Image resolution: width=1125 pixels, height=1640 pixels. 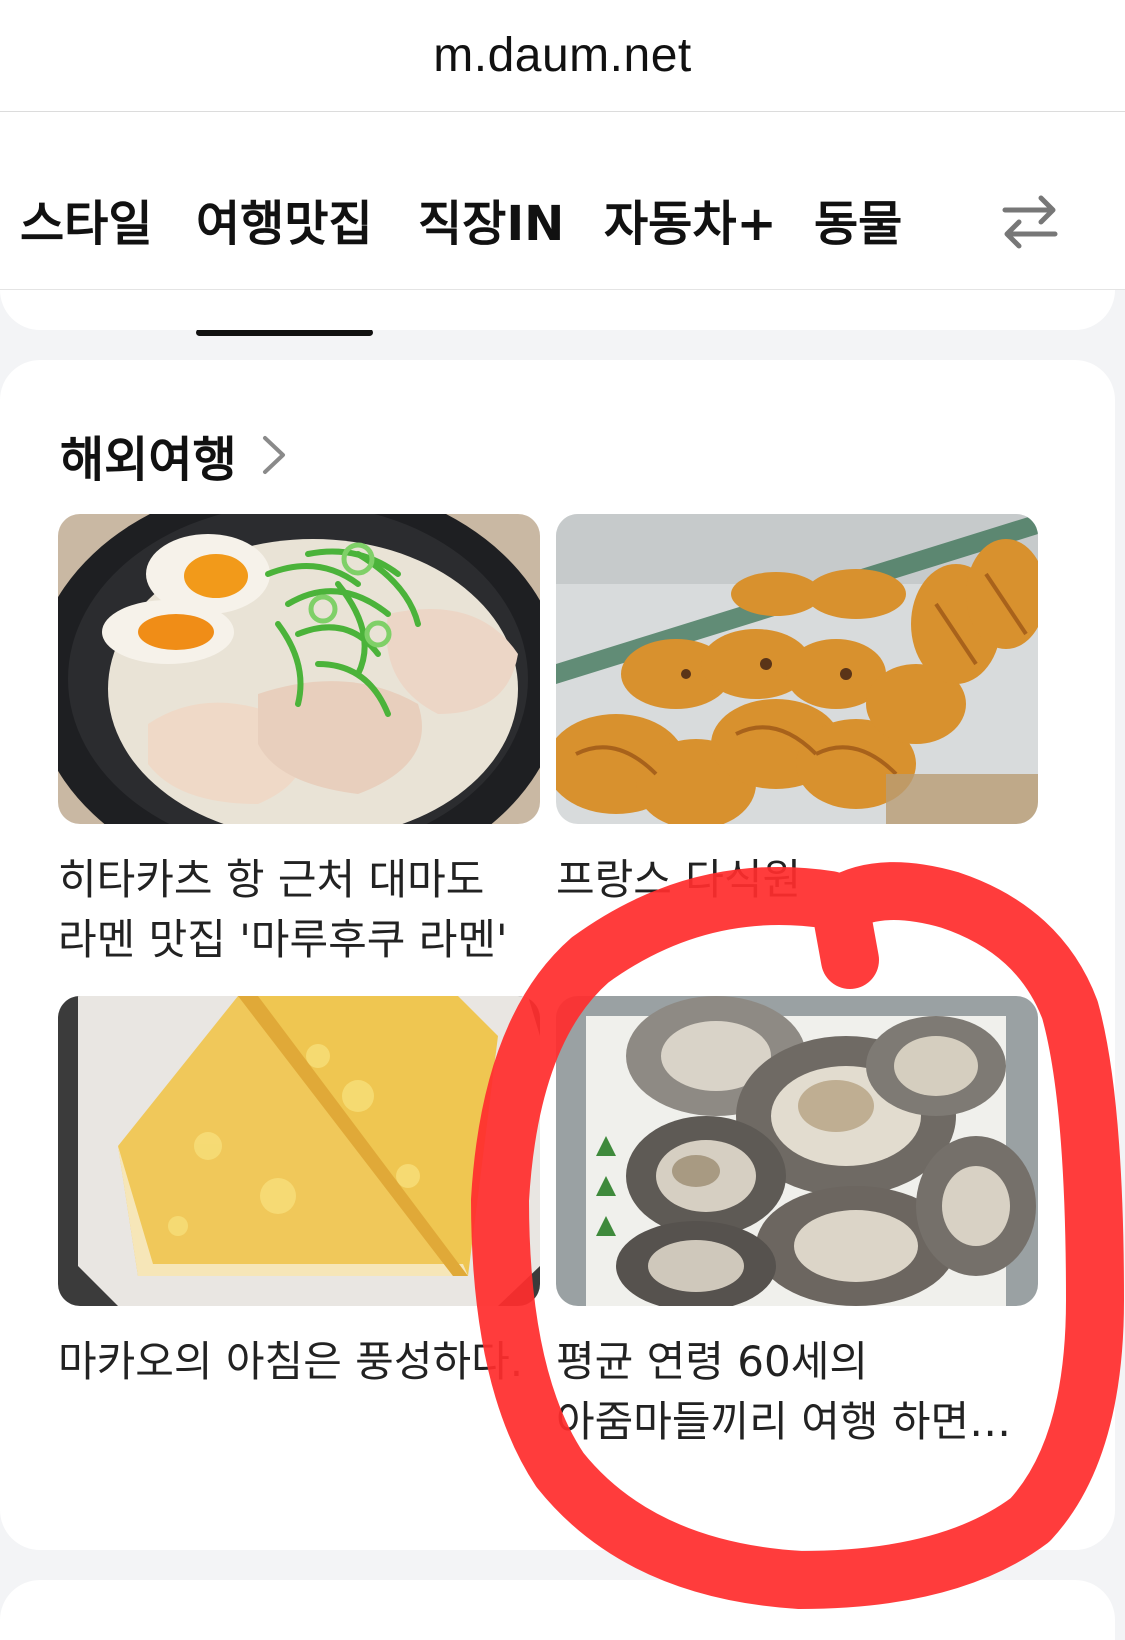 I want to click on url-text: m.daum.net, so click(x=562, y=55).